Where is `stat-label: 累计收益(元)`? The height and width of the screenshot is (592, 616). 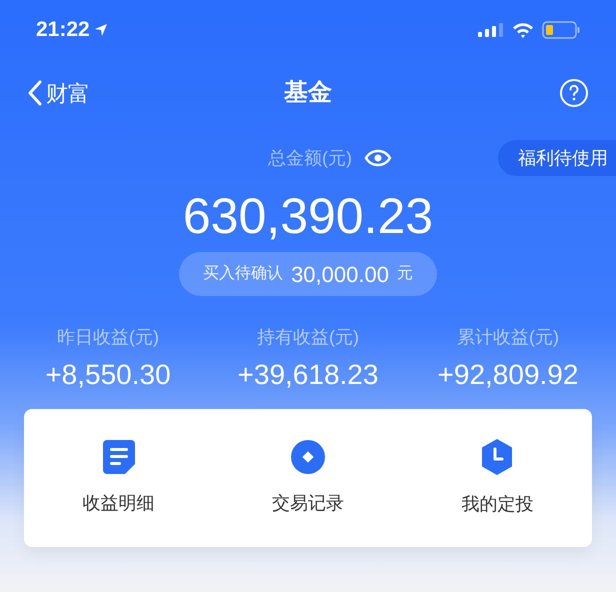
stat-label: 累计收益(元) is located at coordinates (508, 337).